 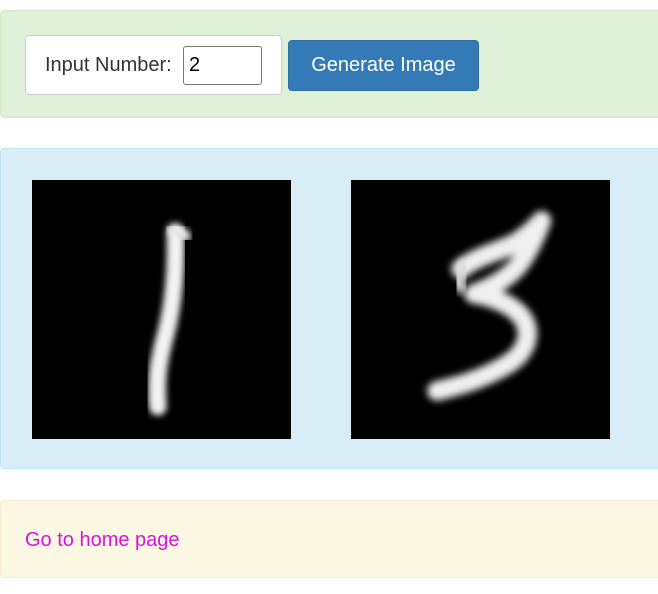 I want to click on home-page-link: Go to home page, so click(x=102, y=540).